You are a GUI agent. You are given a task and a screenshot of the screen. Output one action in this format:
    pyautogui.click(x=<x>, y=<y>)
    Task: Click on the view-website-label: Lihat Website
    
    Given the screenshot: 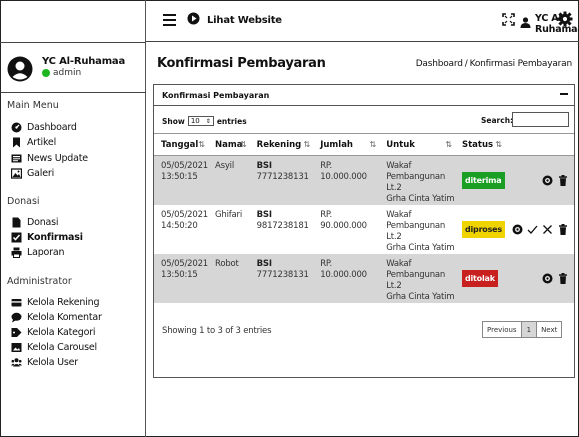 What is the action you would take?
    pyautogui.click(x=244, y=20)
    